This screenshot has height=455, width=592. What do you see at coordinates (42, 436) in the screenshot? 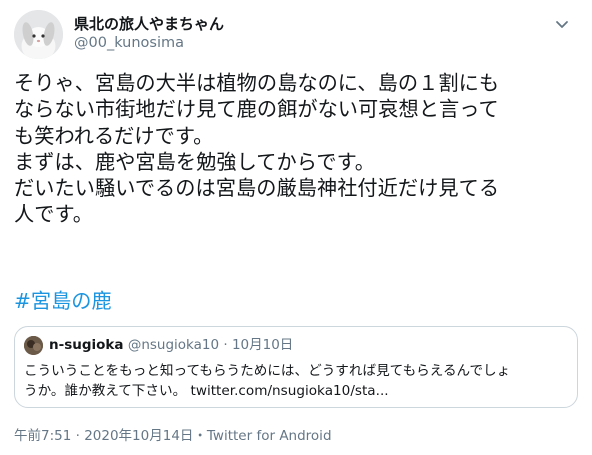
I see `tweet-time: 午前7:51` at bounding box center [42, 436].